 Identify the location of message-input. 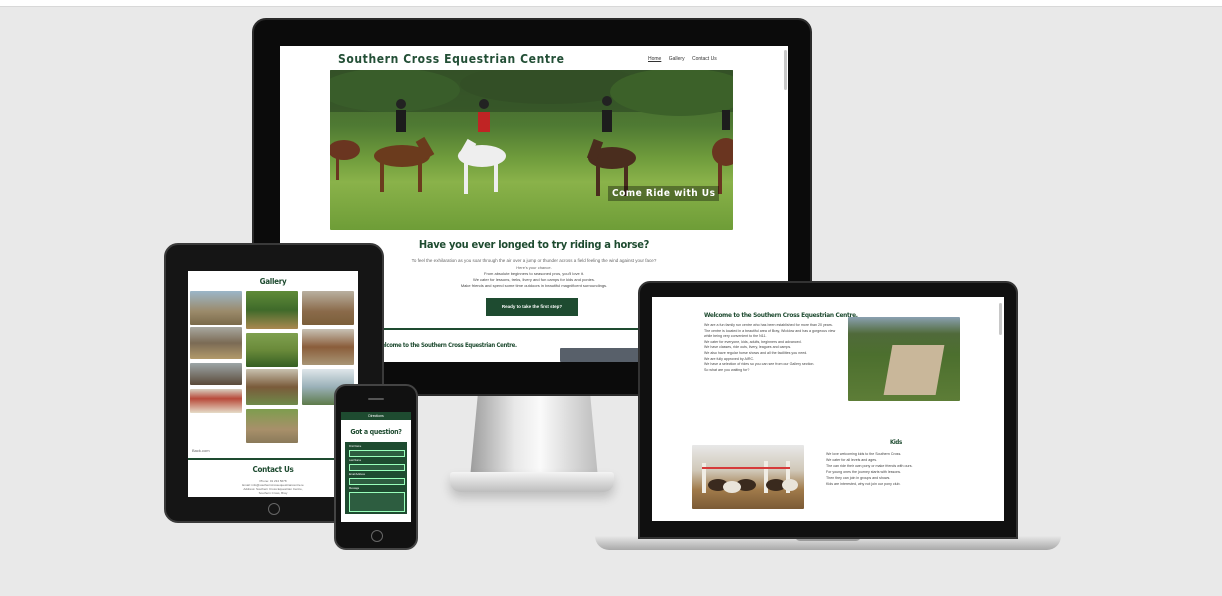
(377, 502).